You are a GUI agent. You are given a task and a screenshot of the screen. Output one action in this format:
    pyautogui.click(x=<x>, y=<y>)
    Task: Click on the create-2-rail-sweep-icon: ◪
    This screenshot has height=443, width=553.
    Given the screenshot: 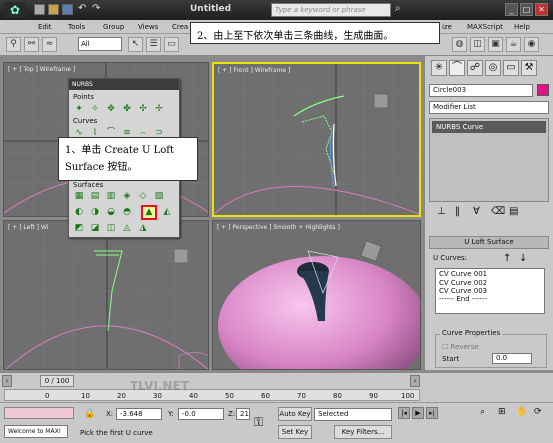 What is the action you would take?
    pyautogui.click(x=95, y=228)
    